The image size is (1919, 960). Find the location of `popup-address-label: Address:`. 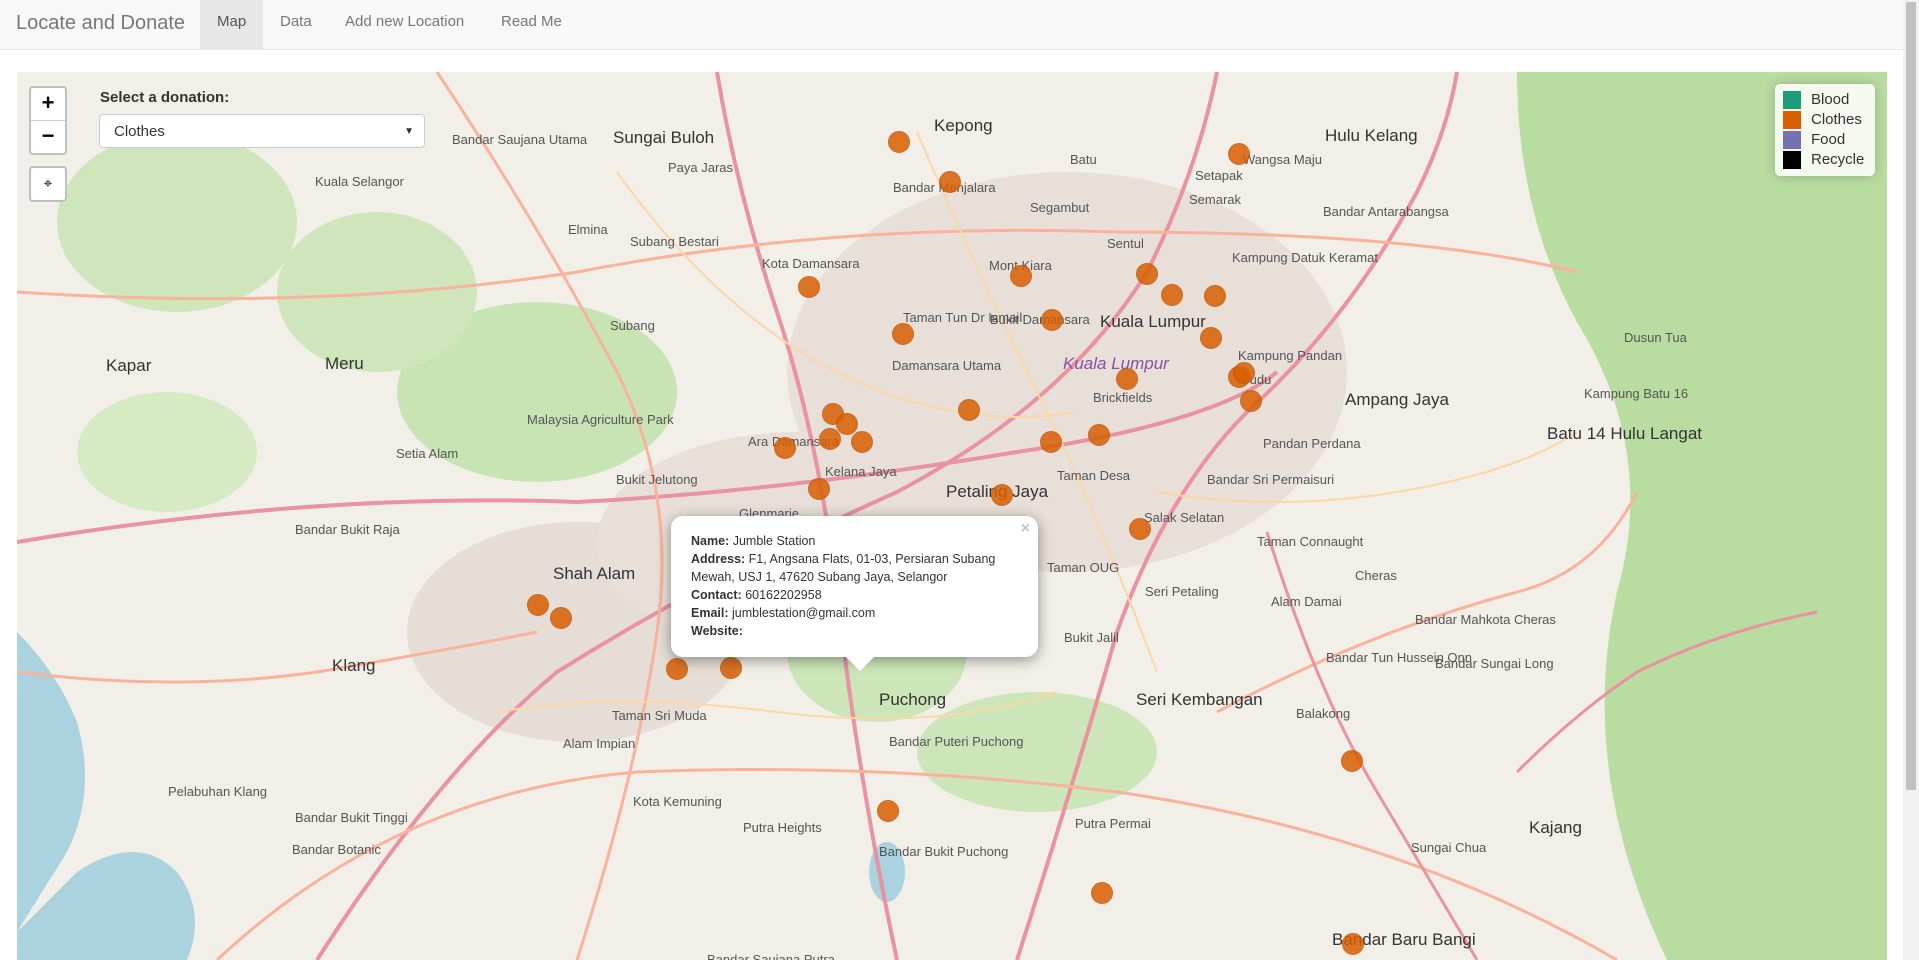

popup-address-label: Address: is located at coordinates (718, 559).